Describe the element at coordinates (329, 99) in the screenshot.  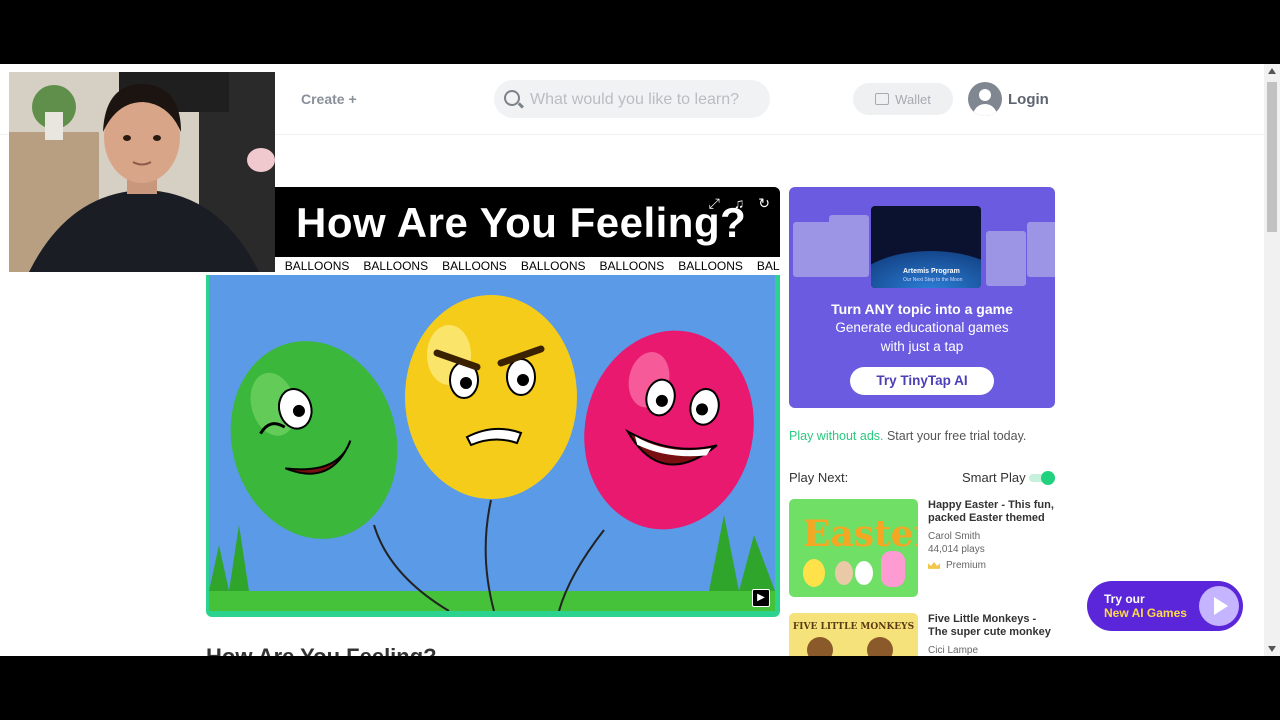
I see `create-button: Create +` at that location.